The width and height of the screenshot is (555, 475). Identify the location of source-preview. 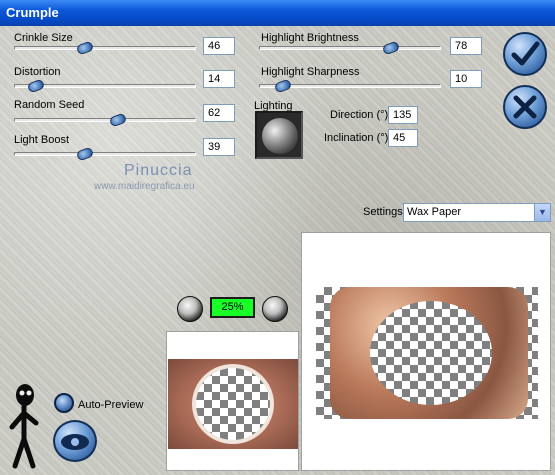
(232, 401).